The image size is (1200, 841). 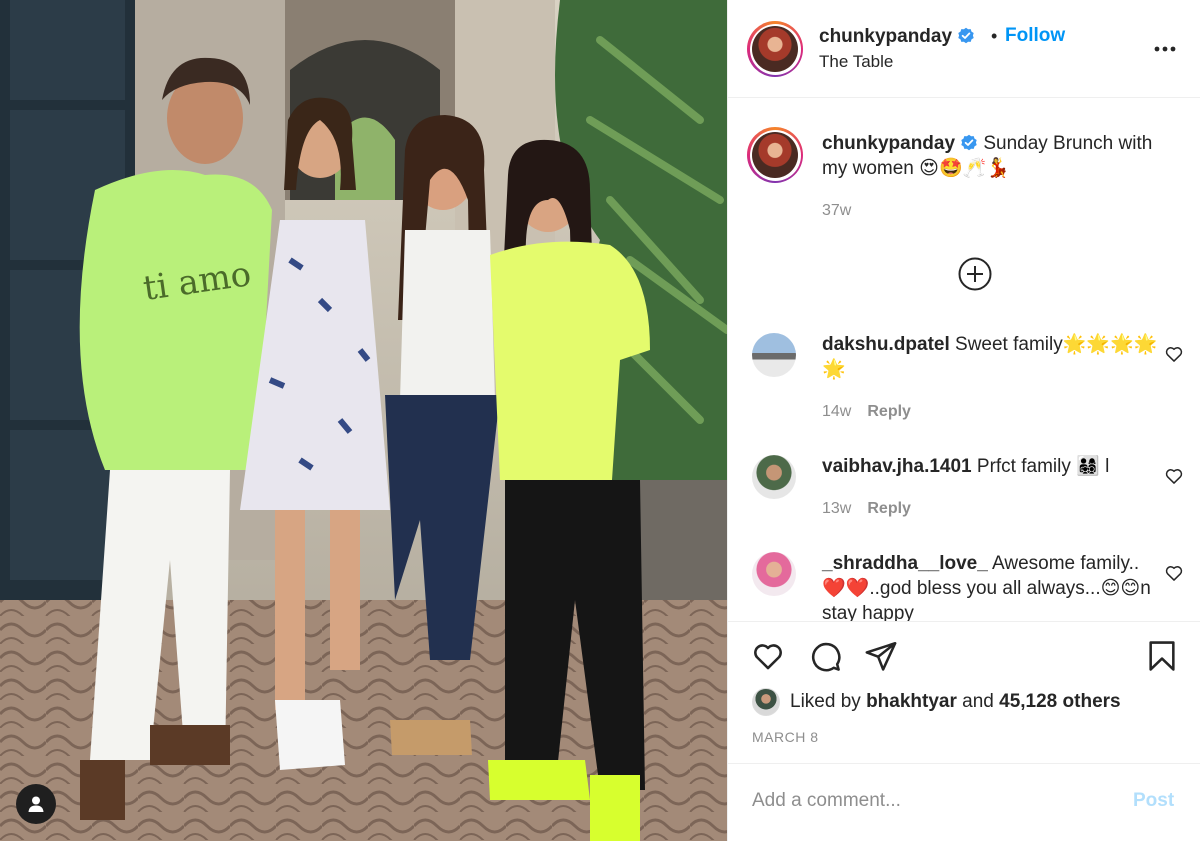 What do you see at coordinates (775, 155) in the screenshot?
I see `caption-avatar` at bounding box center [775, 155].